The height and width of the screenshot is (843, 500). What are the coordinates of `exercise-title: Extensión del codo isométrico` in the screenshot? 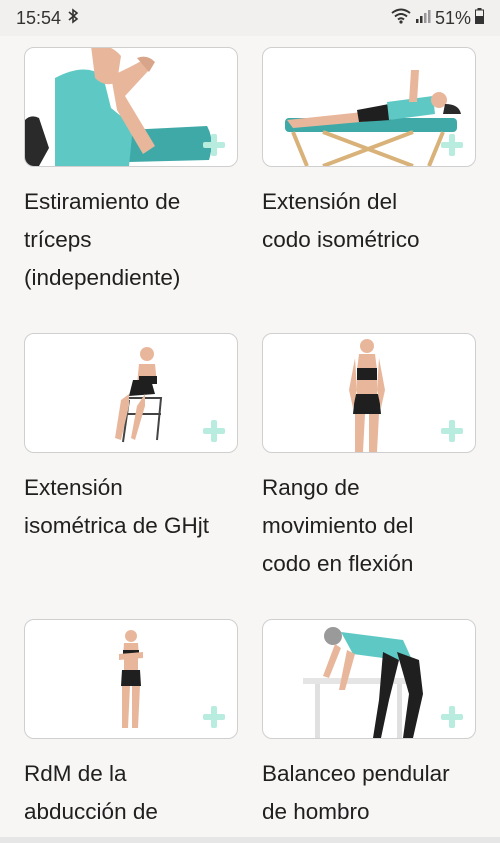 It's located at (377, 221).